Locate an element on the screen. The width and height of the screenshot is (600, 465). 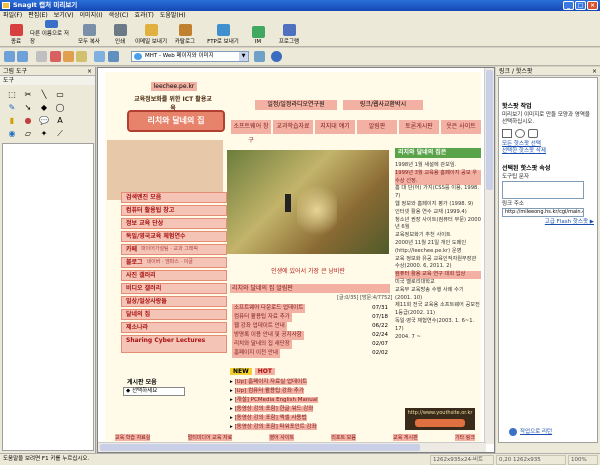
zoom-out-icon is located at coordinates (22, 56).